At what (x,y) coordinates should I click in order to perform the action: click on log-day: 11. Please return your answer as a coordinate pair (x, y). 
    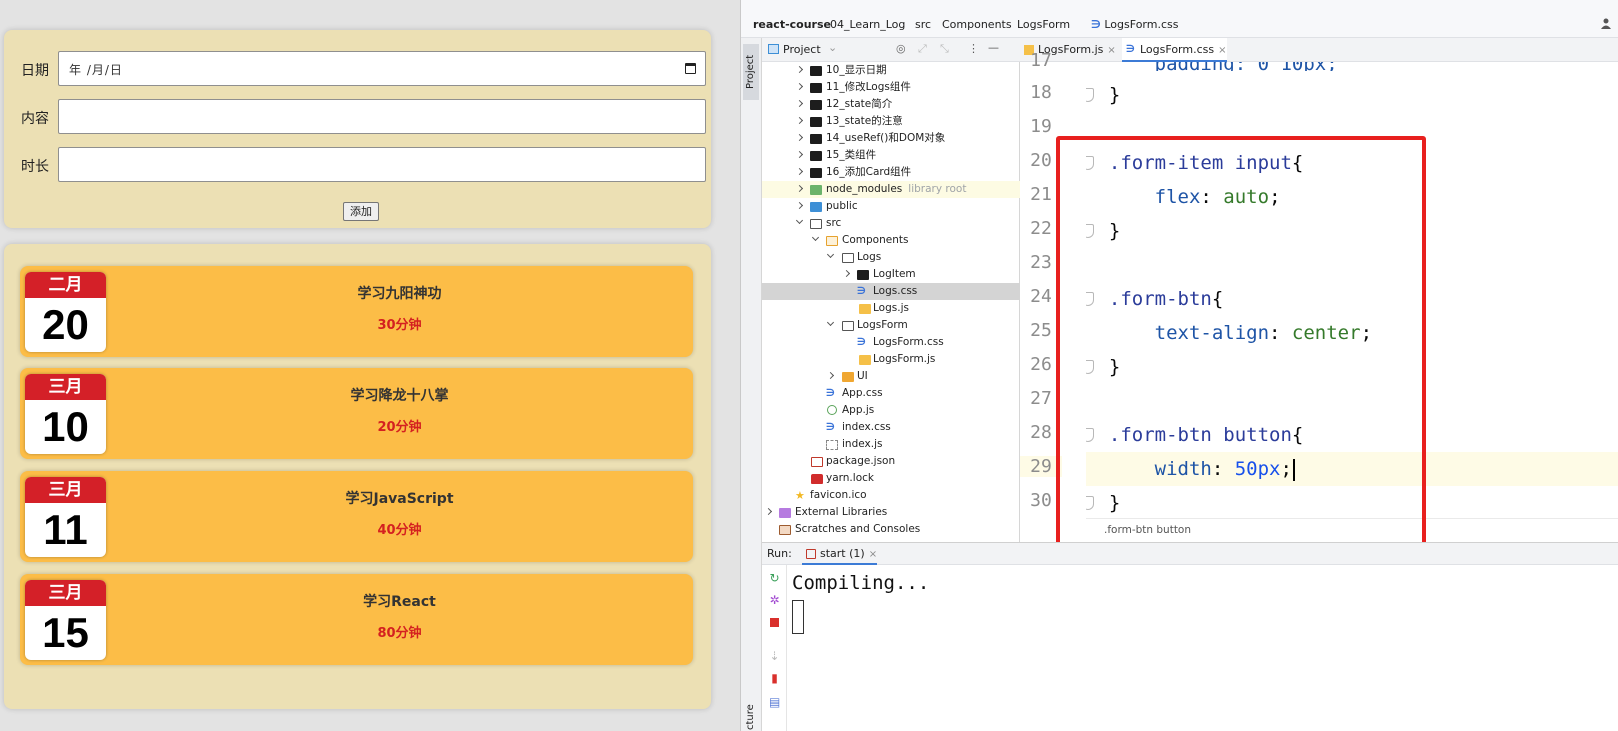
    Looking at the image, I should click on (65, 529).